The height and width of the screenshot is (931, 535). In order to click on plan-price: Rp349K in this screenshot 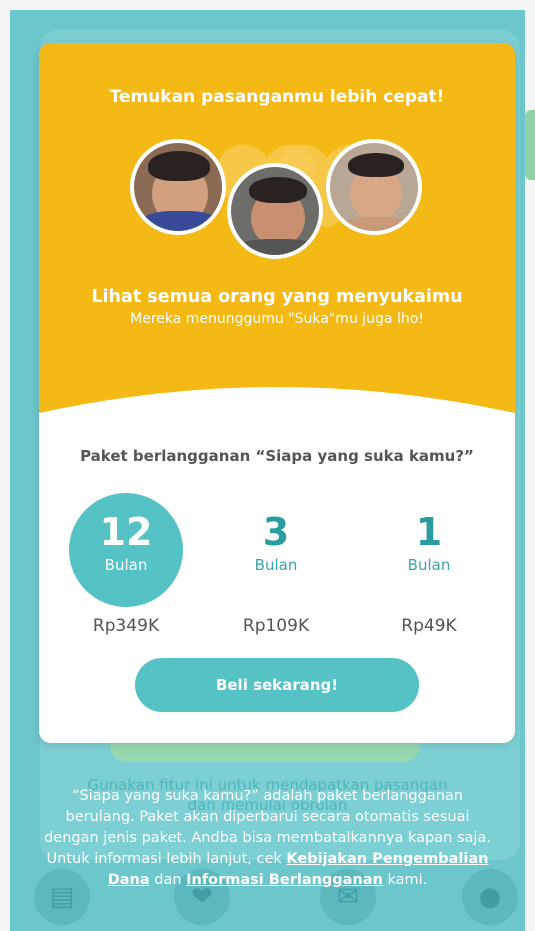, I will do `click(126, 626)`.